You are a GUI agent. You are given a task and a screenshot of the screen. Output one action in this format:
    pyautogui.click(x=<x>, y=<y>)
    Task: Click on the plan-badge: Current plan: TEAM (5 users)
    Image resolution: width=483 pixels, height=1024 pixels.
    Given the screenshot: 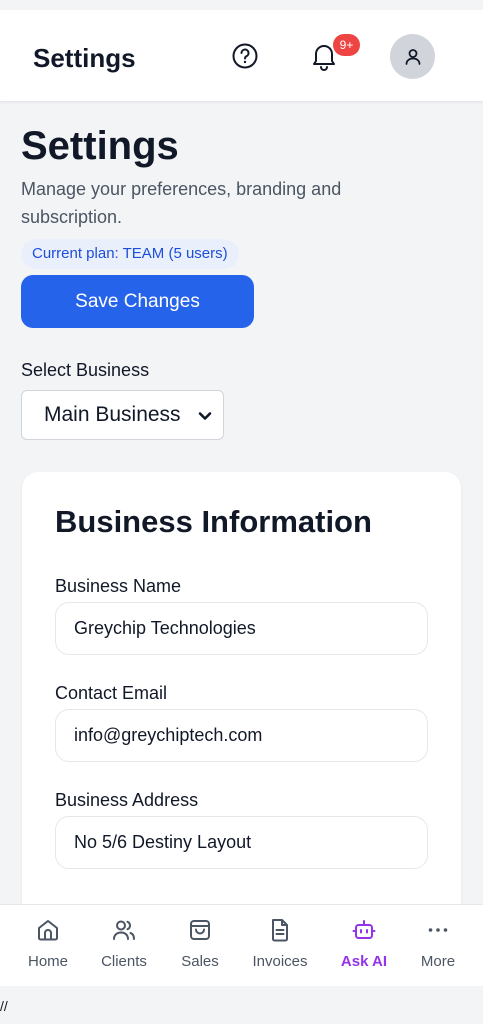 What is the action you would take?
    pyautogui.click(x=130, y=254)
    